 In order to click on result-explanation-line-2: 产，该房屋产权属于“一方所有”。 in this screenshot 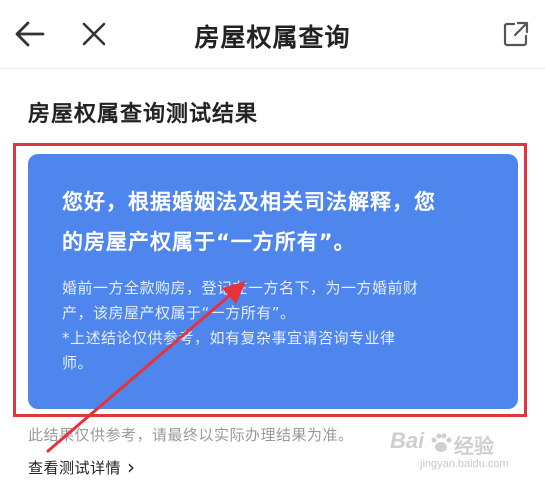, I will do `click(179, 313)`.